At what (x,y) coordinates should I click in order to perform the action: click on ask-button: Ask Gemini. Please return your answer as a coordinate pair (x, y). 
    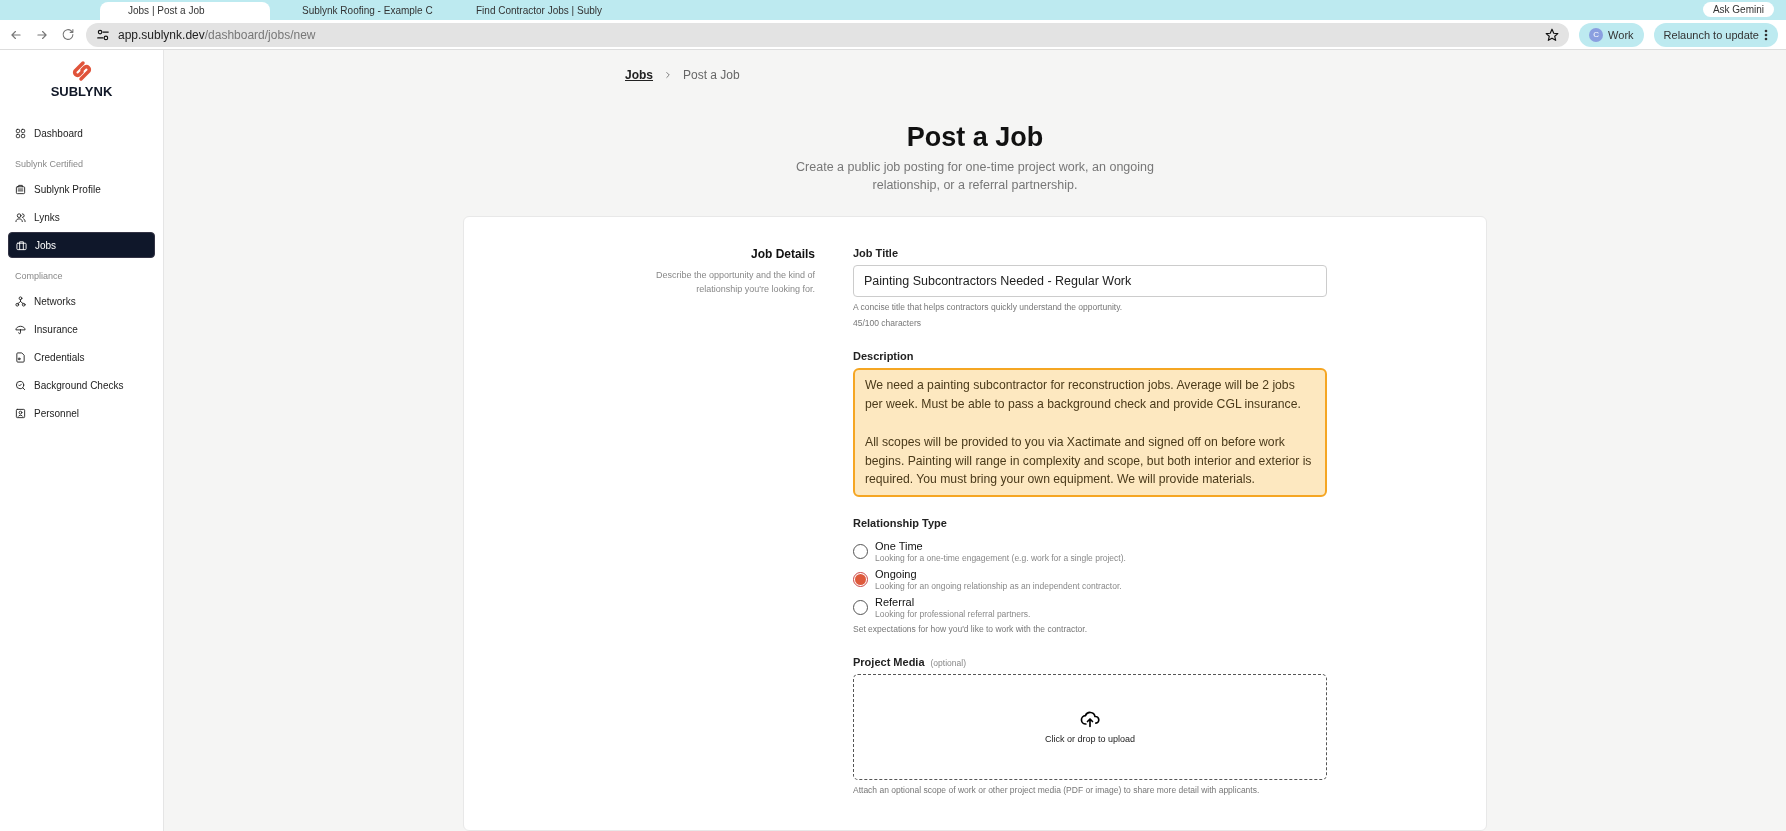
    Looking at the image, I should click on (1738, 9).